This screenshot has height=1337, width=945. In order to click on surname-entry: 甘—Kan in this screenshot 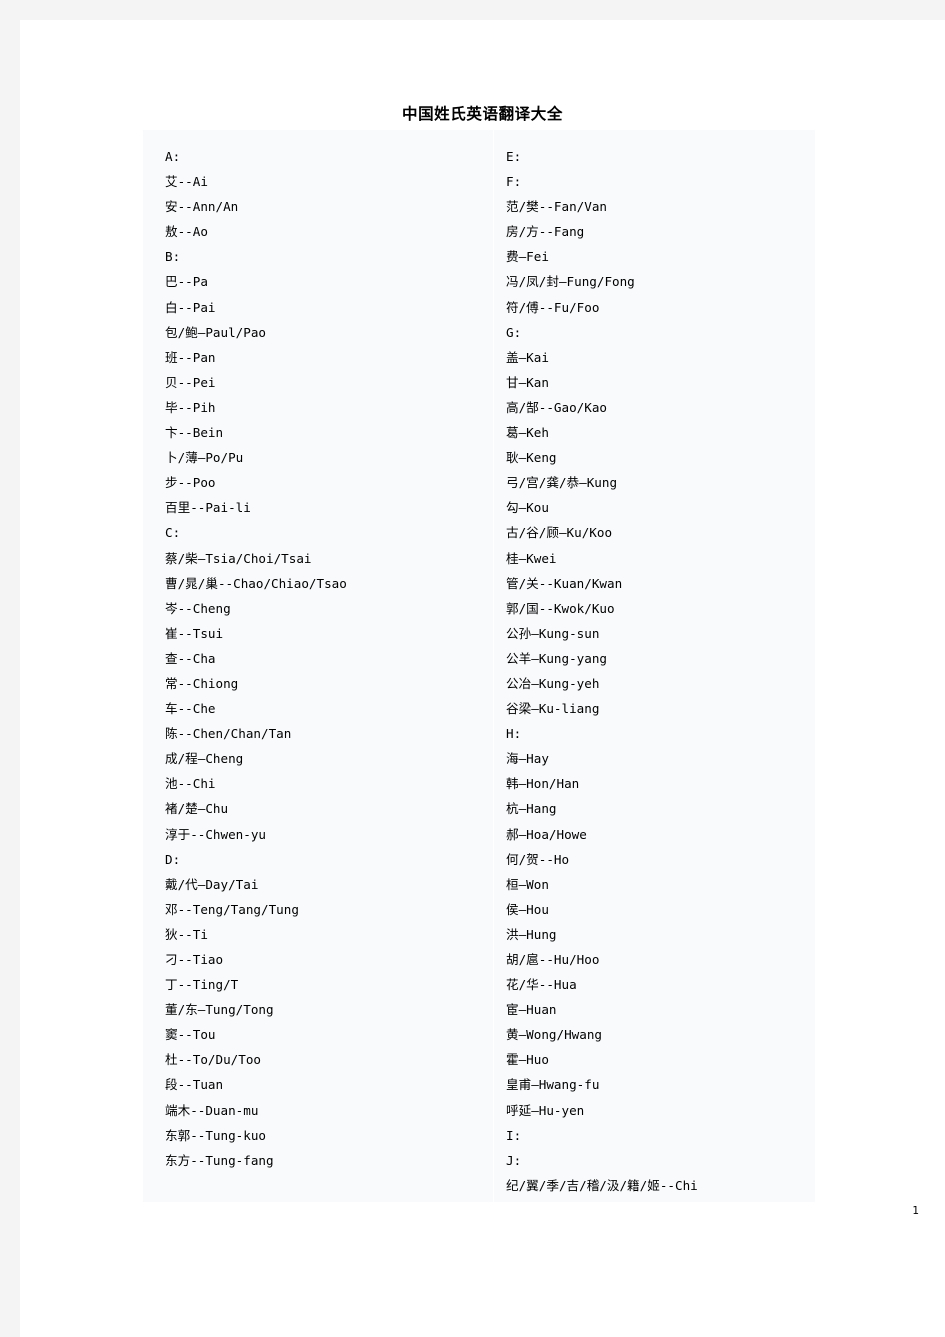, I will do `click(527, 382)`.